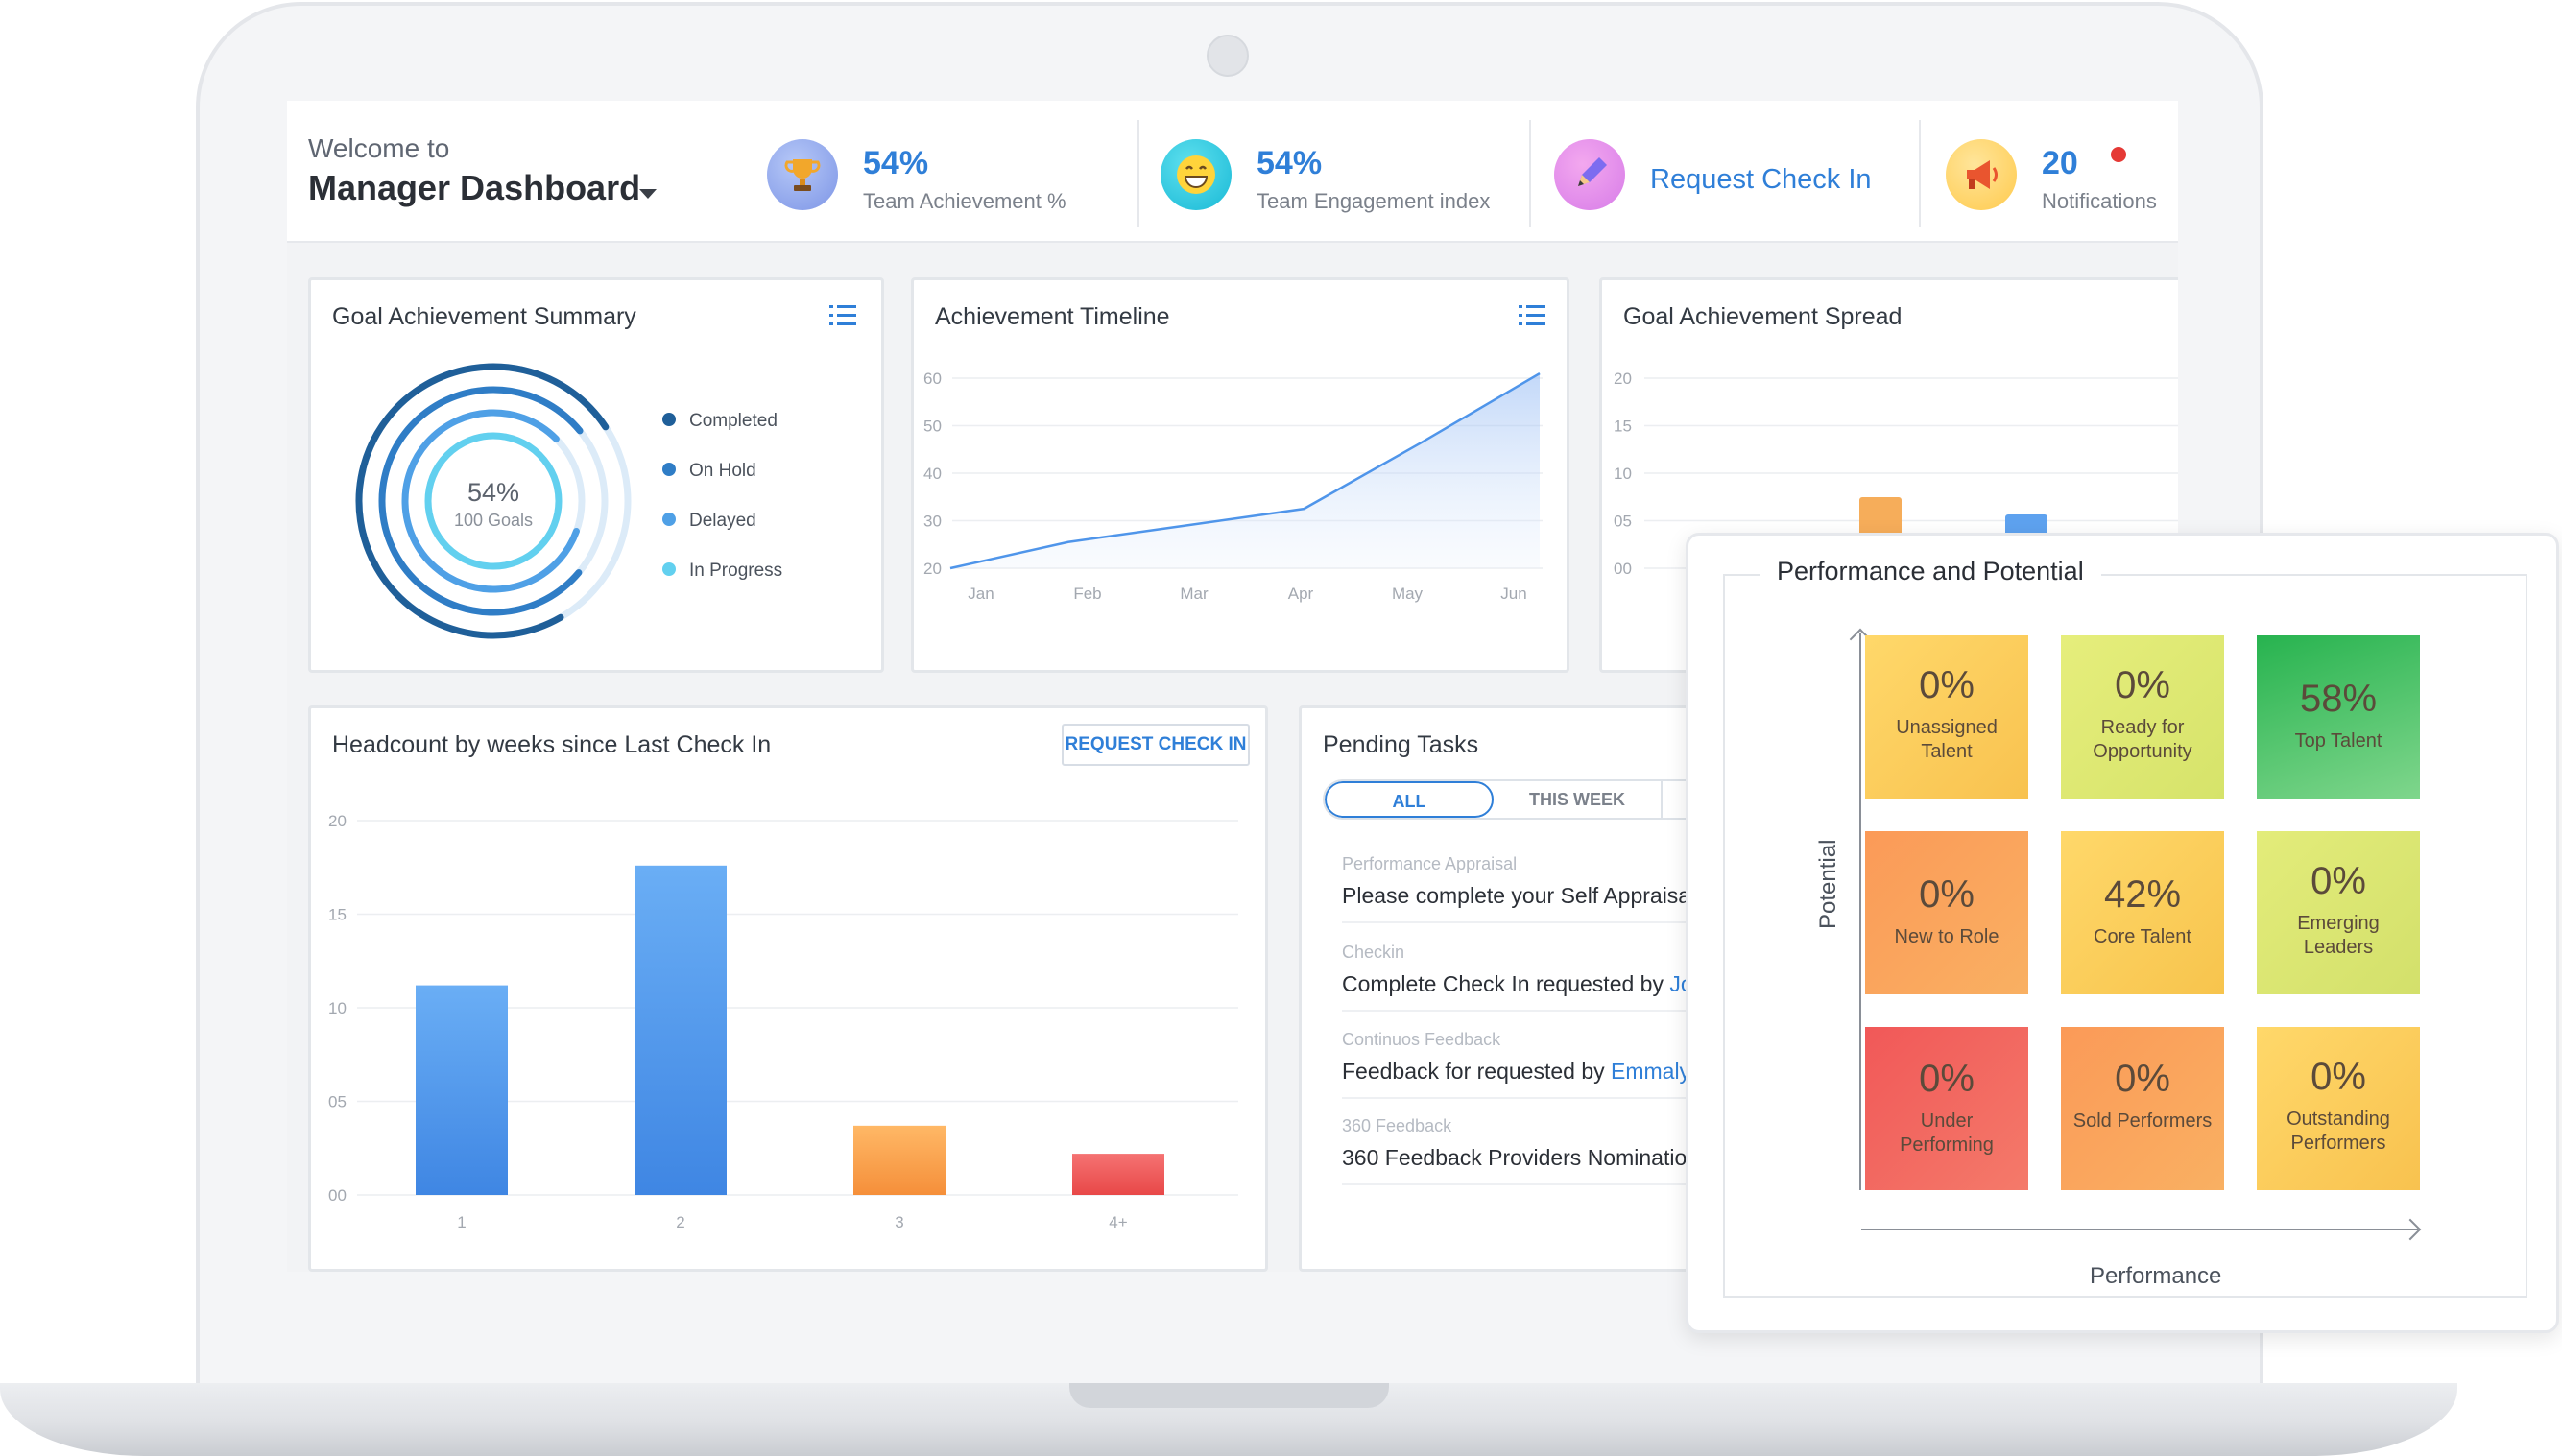 Image resolution: width=2562 pixels, height=1456 pixels. Describe the element at coordinates (1301, 594) in the screenshot. I see `x-tick-label: Apr` at that location.